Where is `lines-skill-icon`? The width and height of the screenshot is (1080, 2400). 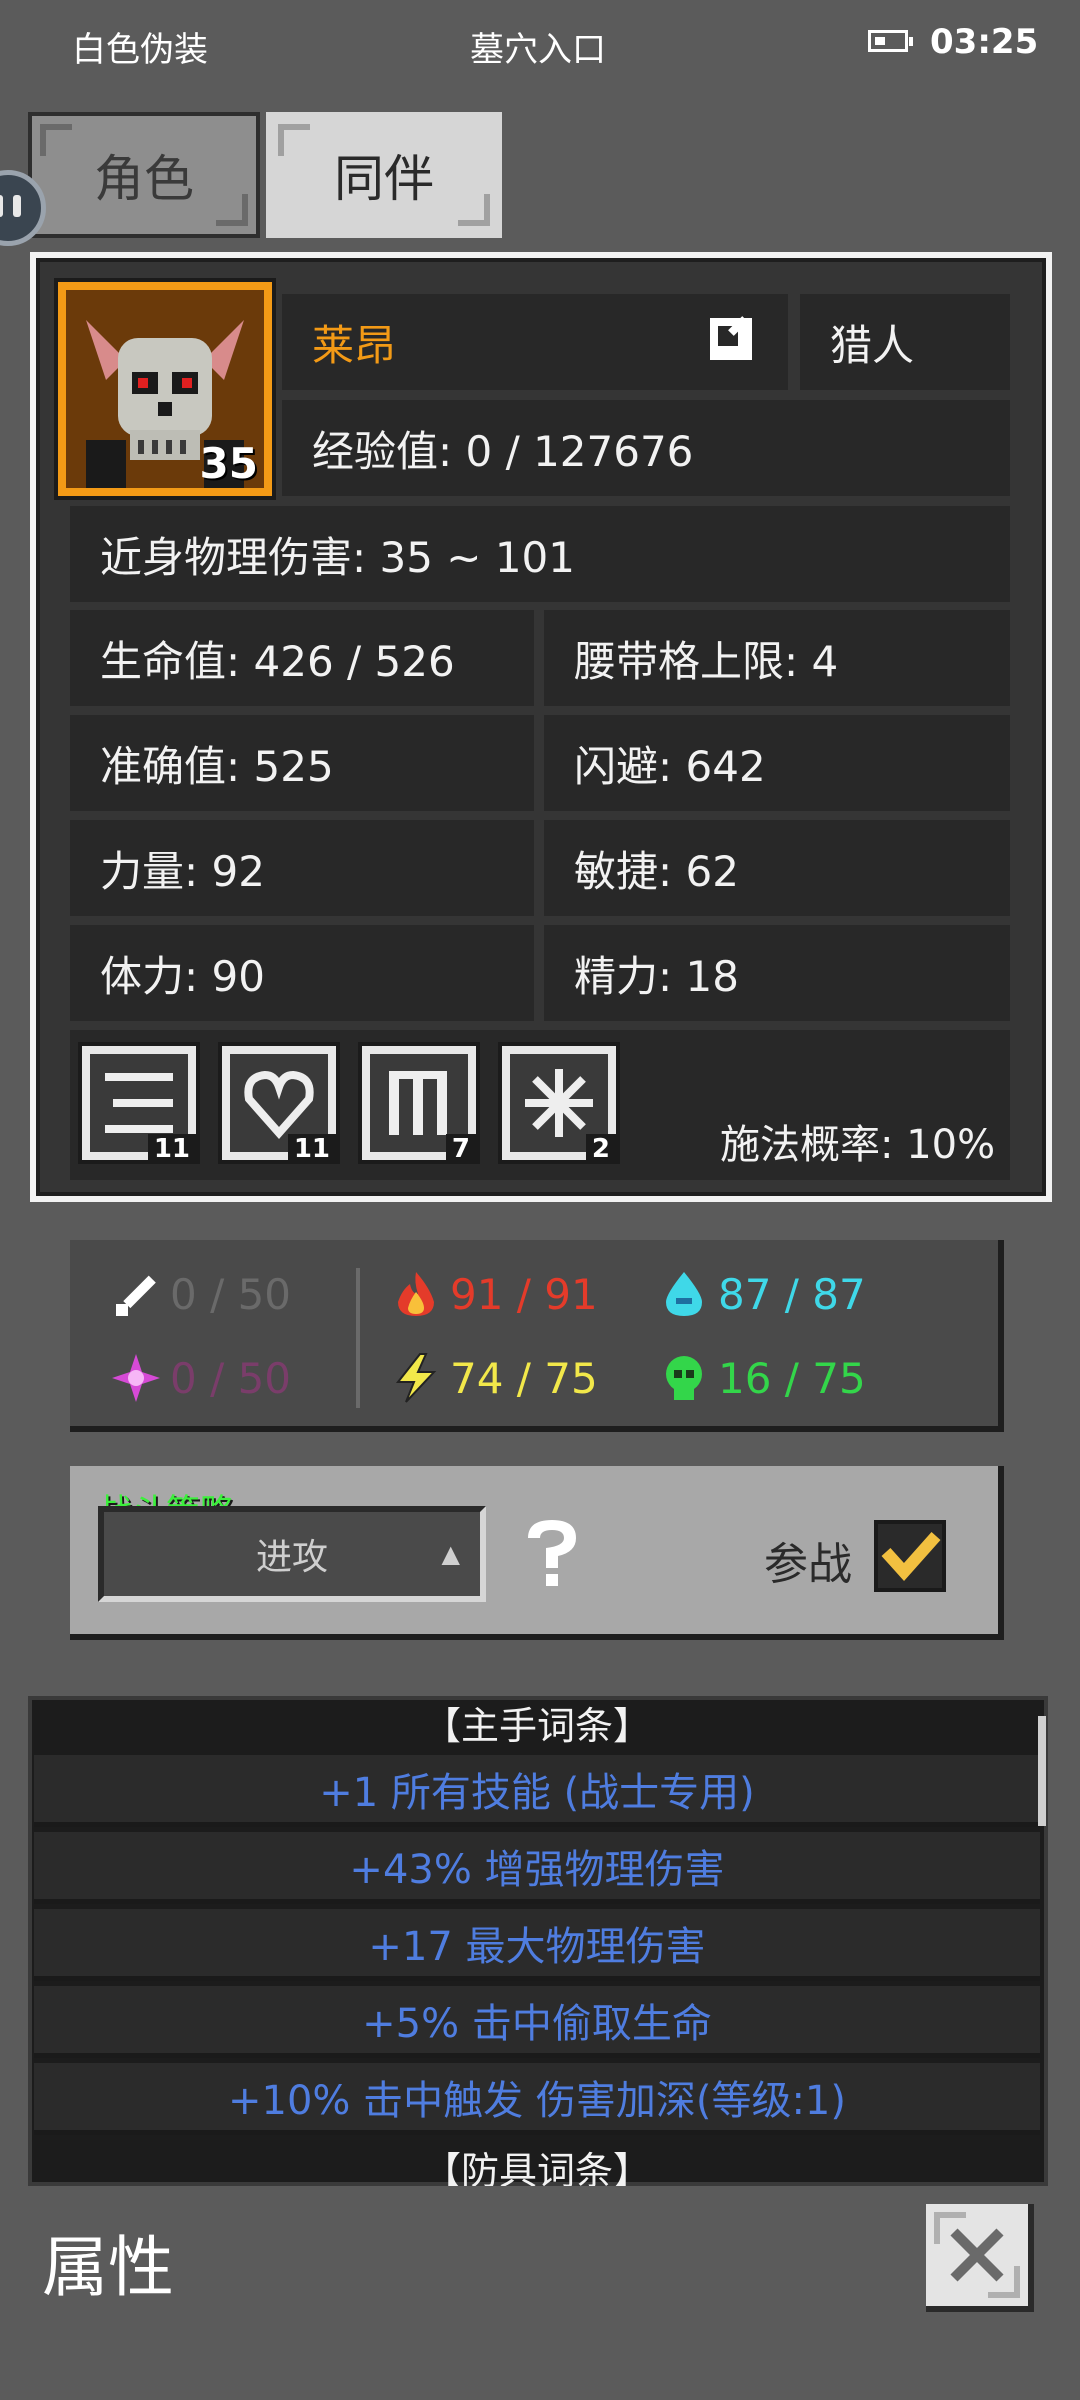 lines-skill-icon is located at coordinates (139, 1103).